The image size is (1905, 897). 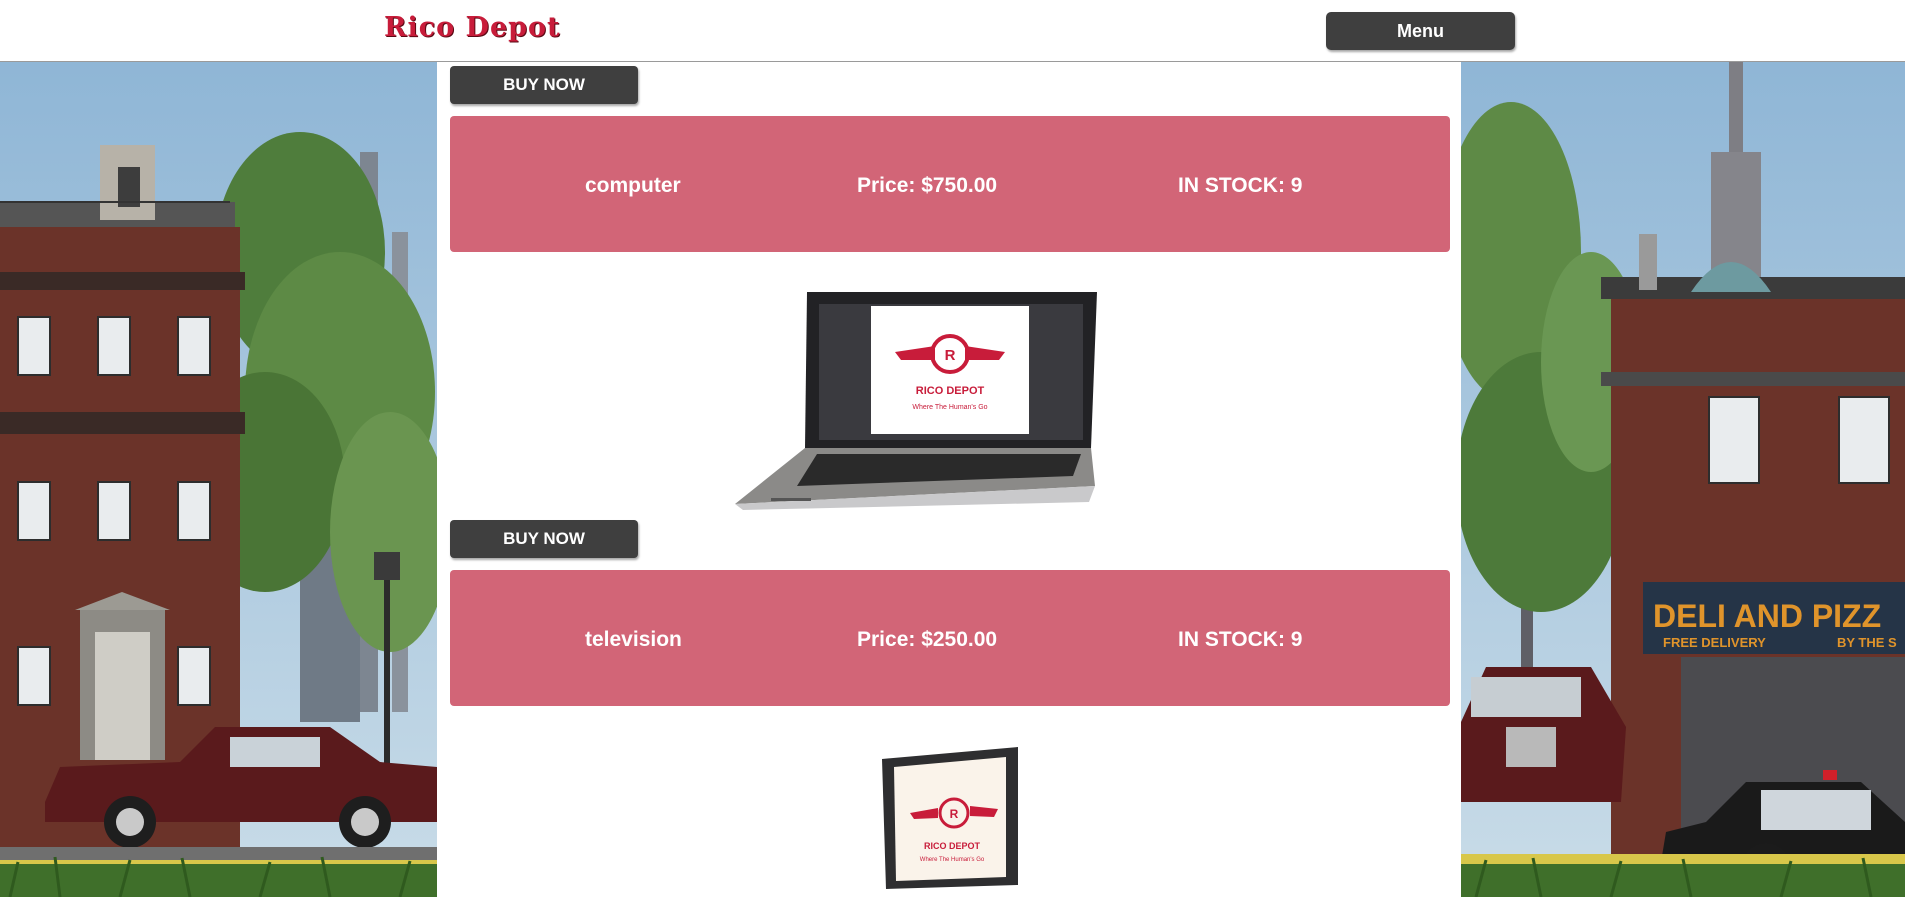 I want to click on site-logo: Rico Depot, so click(x=472, y=27).